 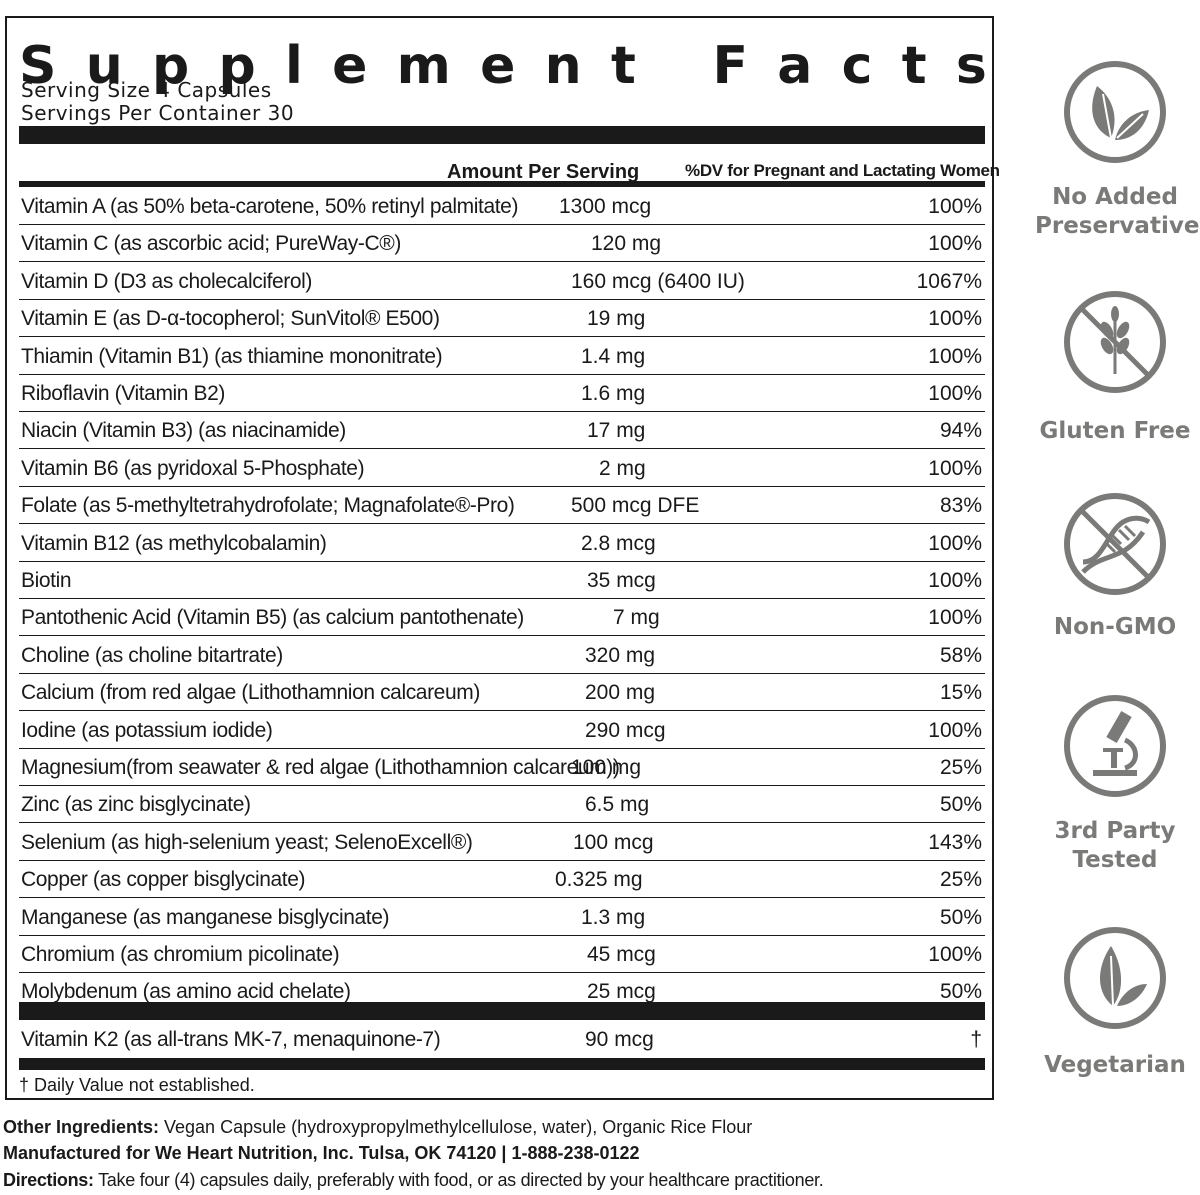 I want to click on nutrient-amount: 90 mcg, so click(x=619, y=1039).